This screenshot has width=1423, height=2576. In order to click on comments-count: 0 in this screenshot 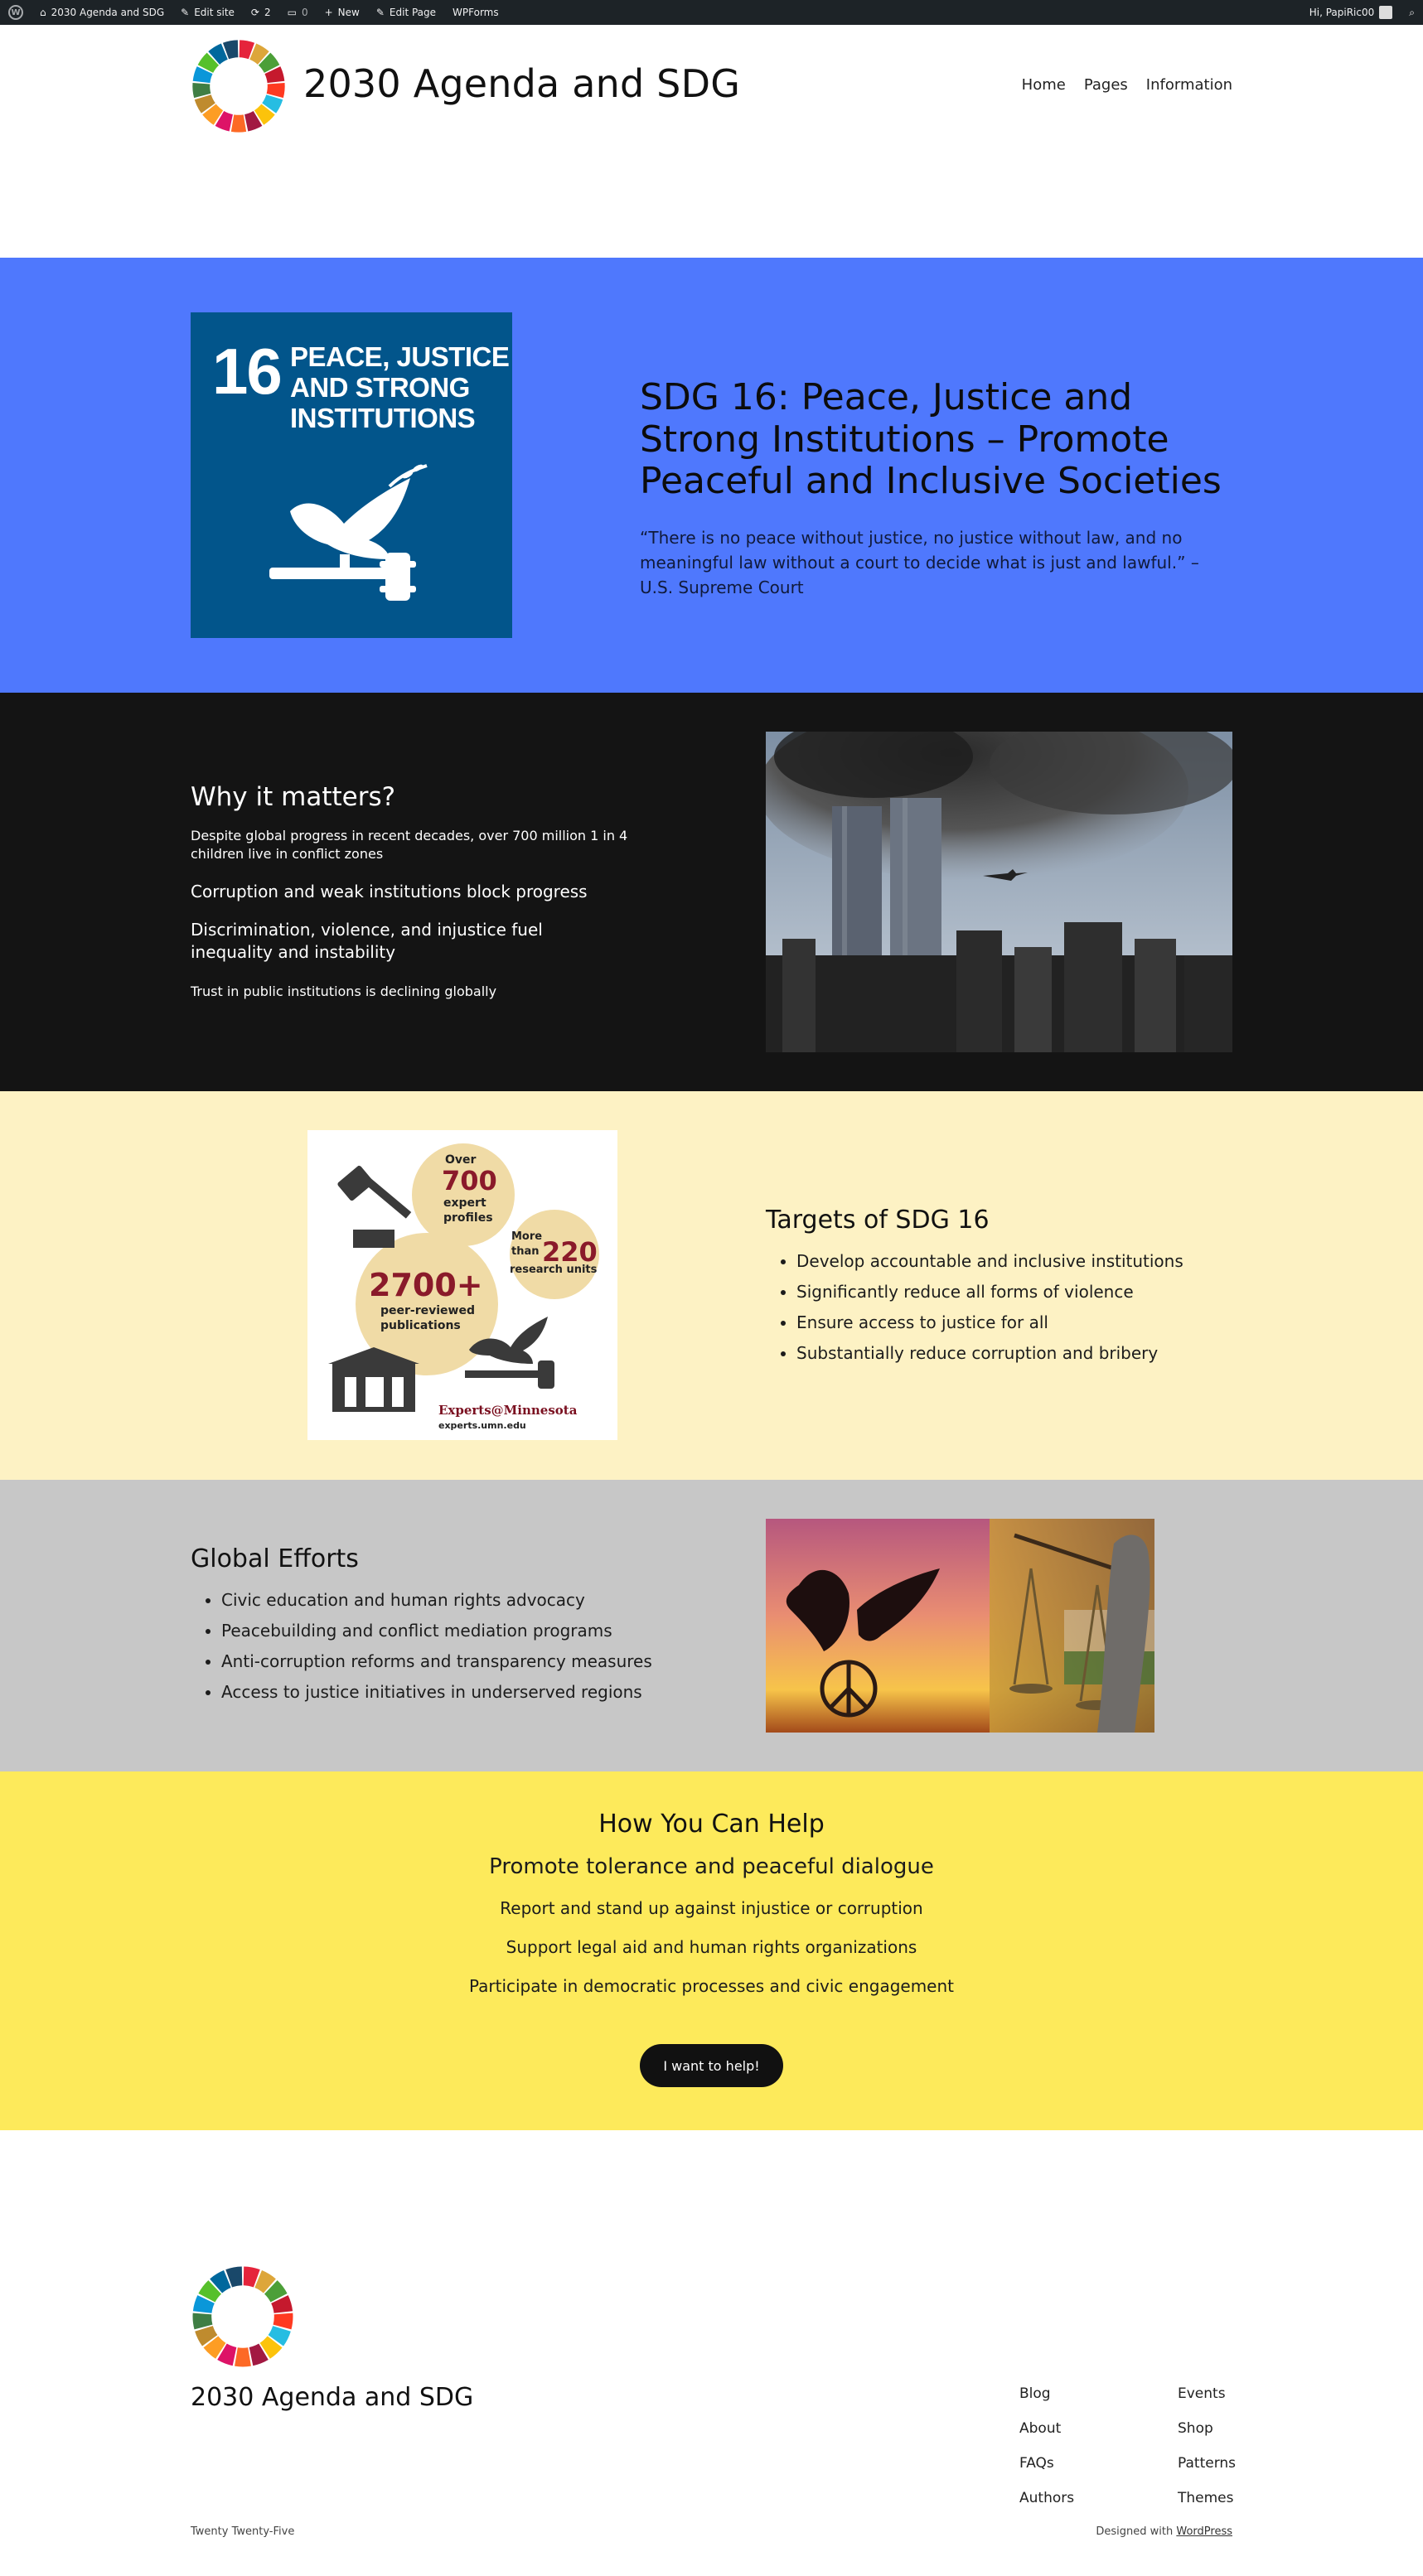, I will do `click(304, 12)`.